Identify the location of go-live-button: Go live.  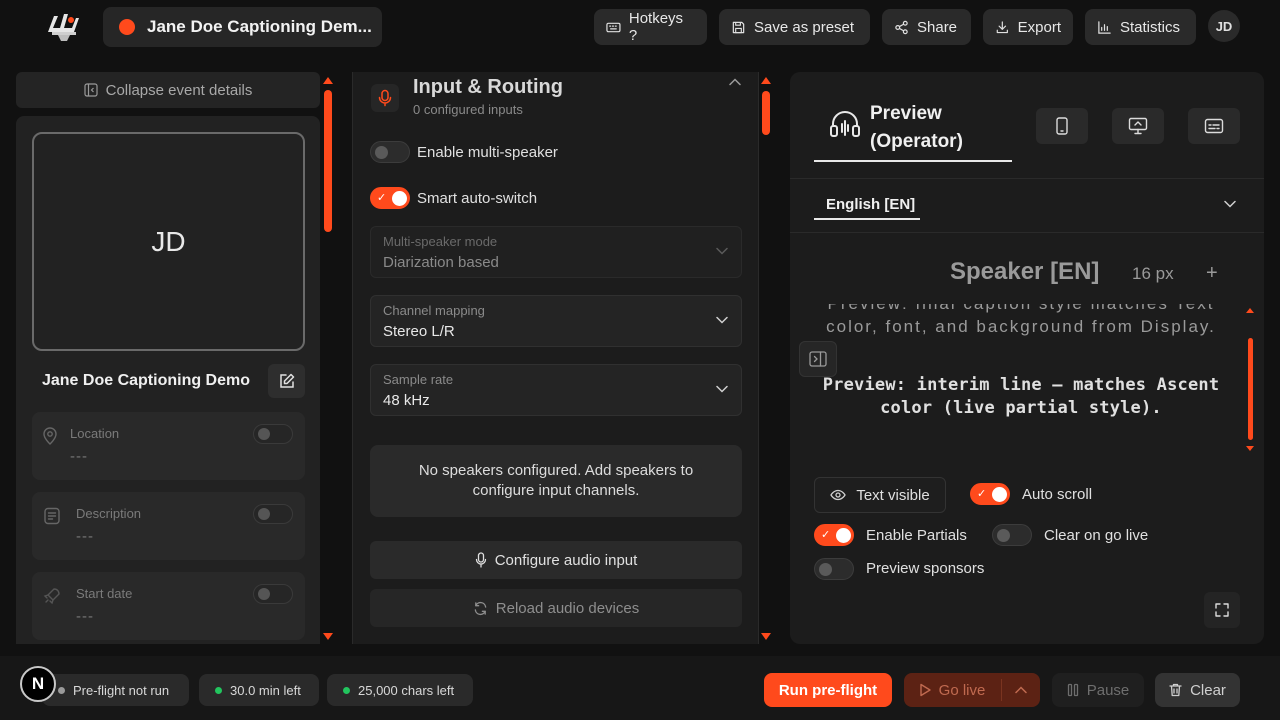
(952, 690).